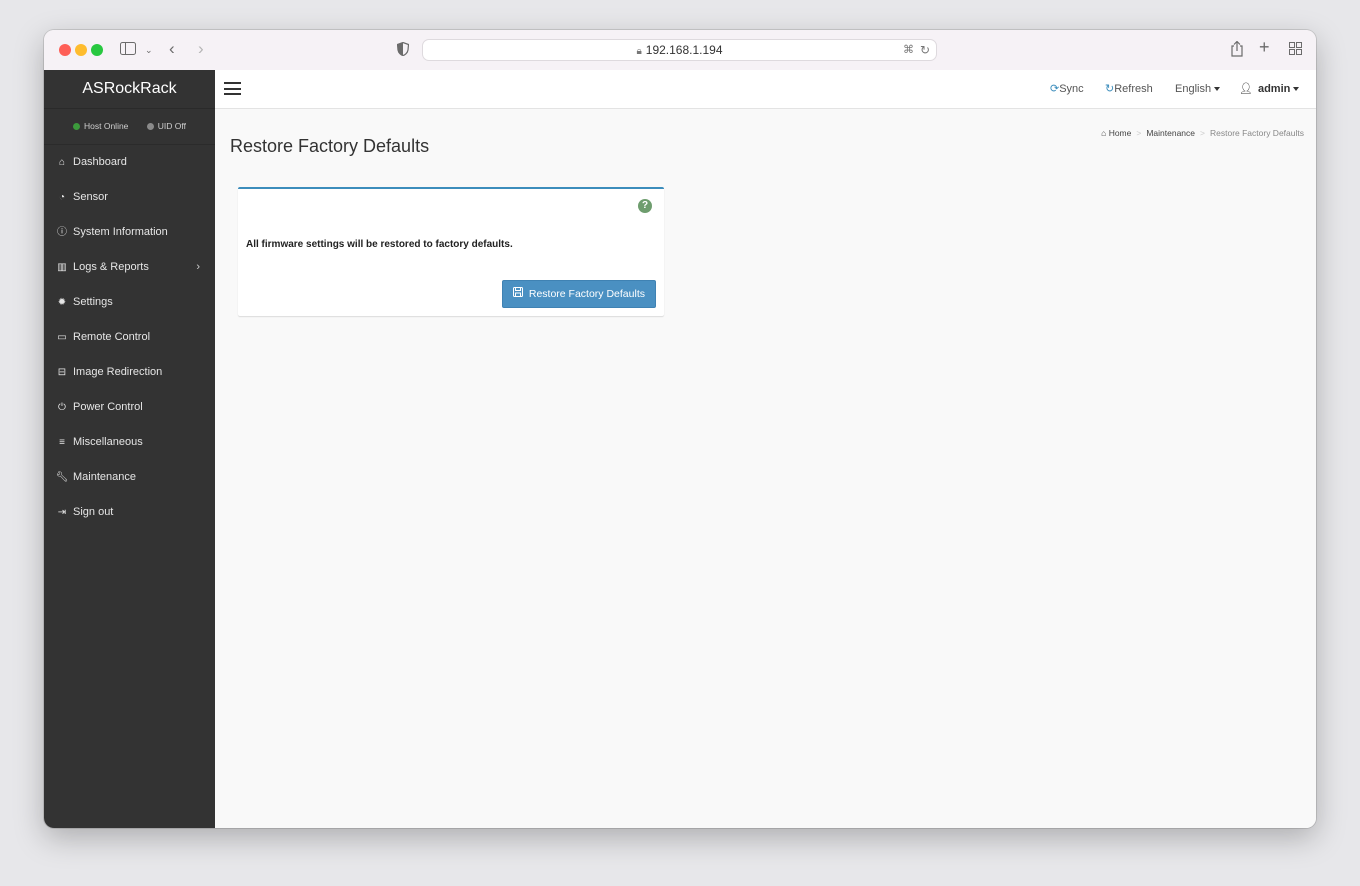  I want to click on sidebar-item-sign-out: ⇥ Sign out, so click(129, 512).